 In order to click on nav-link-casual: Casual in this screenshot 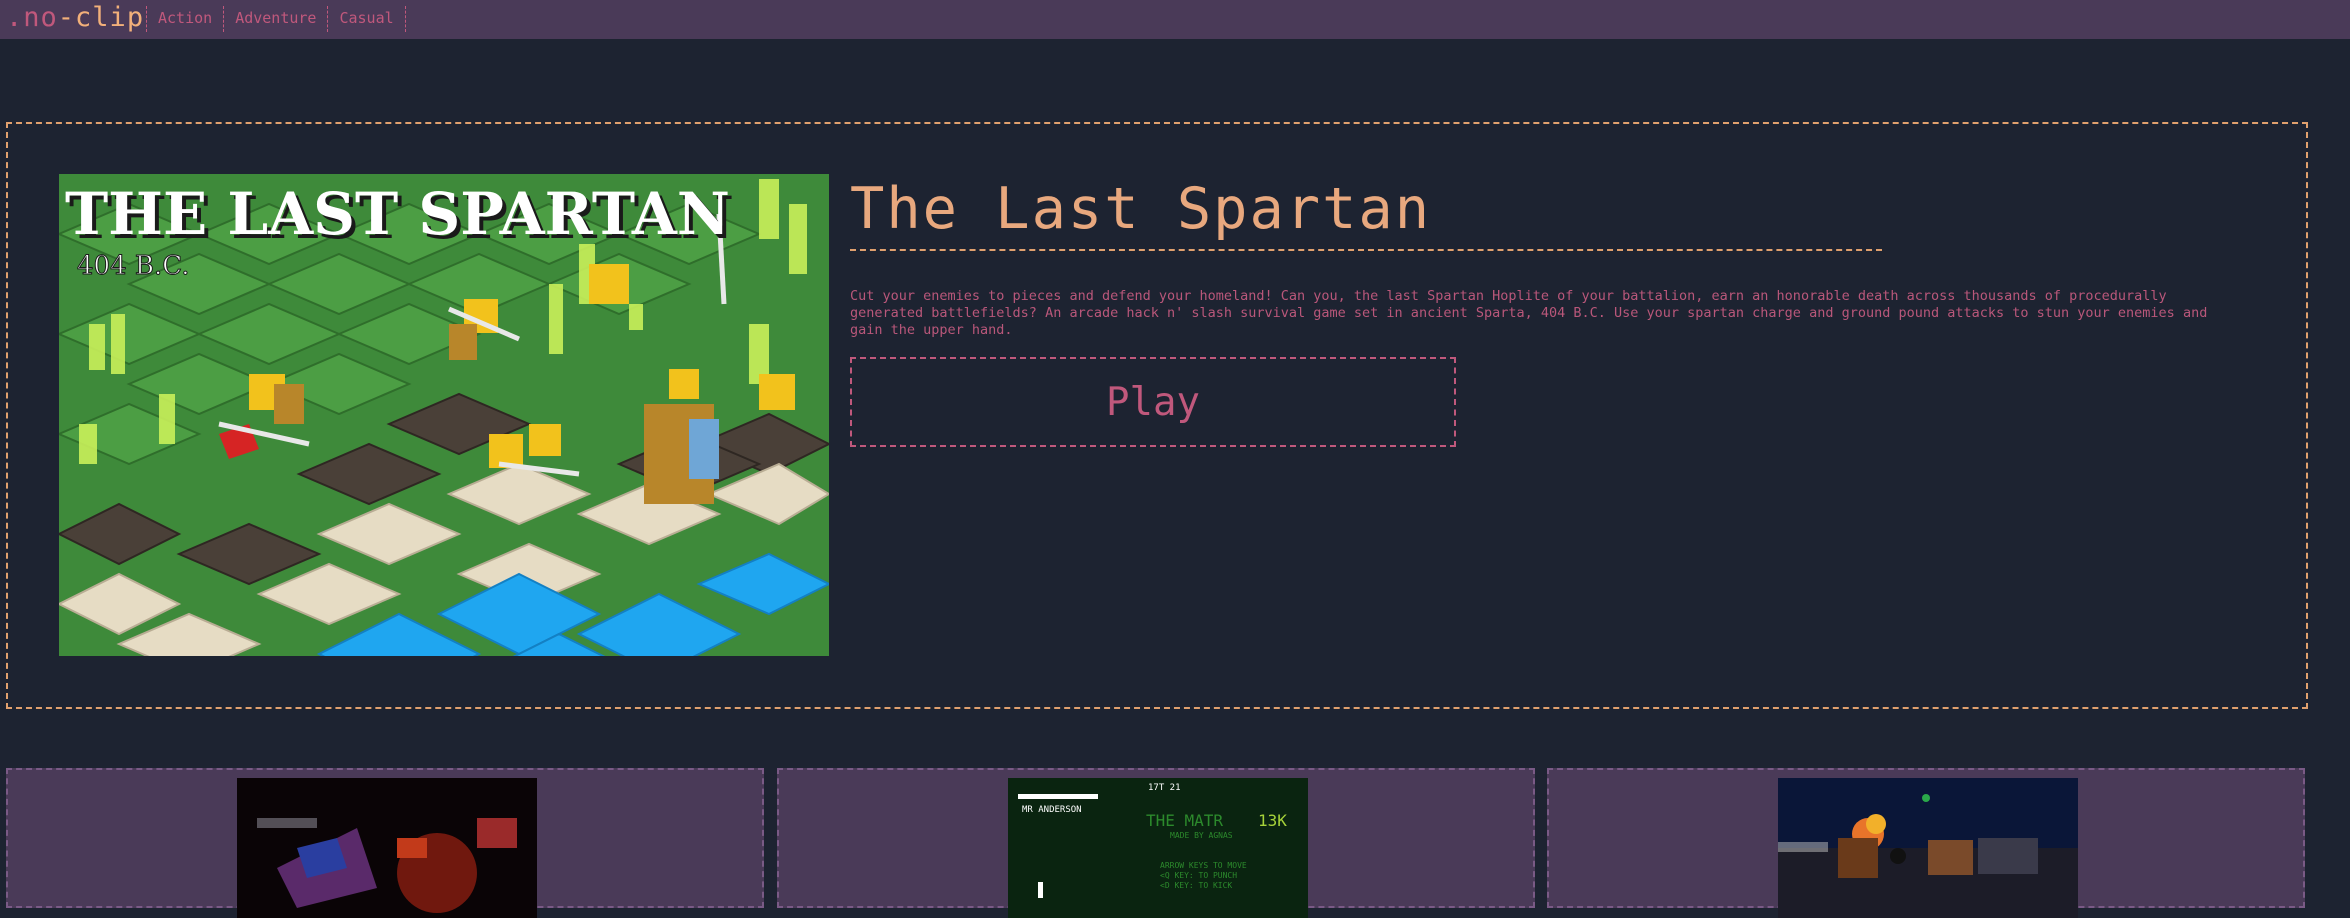, I will do `click(366, 19)`.